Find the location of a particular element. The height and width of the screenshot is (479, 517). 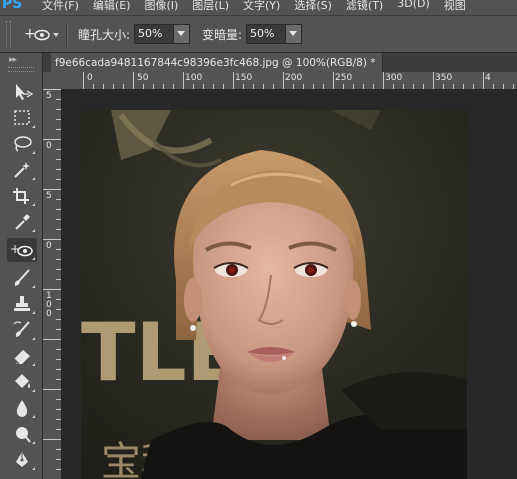

dodge-icon is located at coordinates (23, 435).